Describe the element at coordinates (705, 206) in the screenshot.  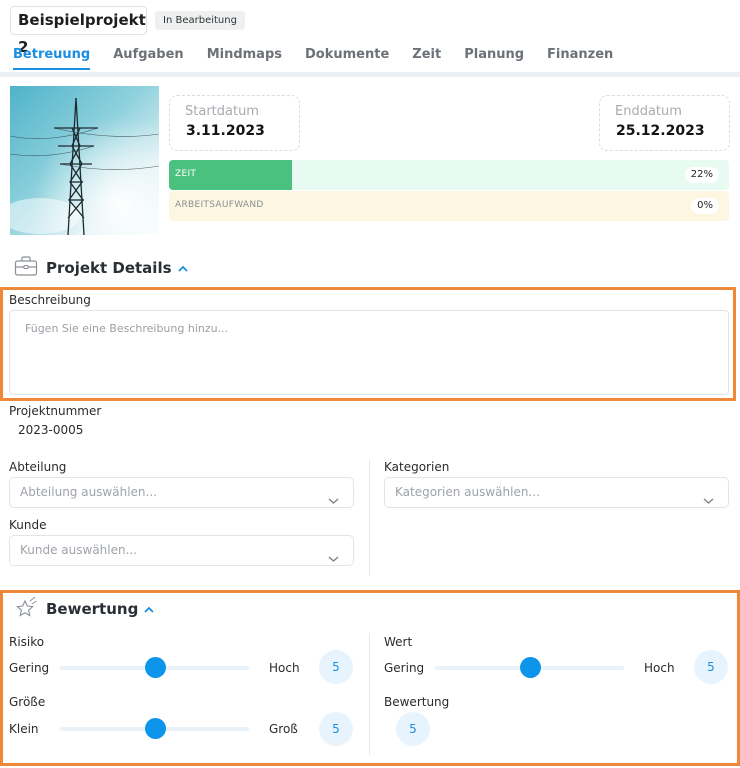
I see `effort-progress-percent: 0%` at that location.